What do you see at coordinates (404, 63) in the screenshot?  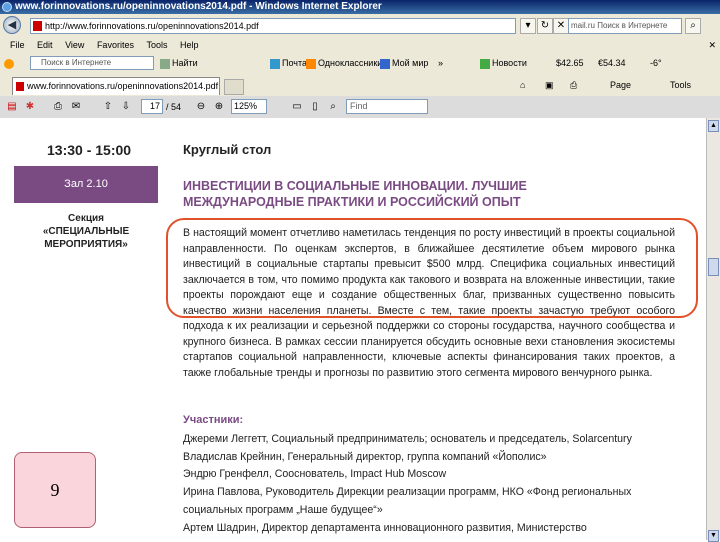 I see `myworld-link: Мой мир` at bounding box center [404, 63].